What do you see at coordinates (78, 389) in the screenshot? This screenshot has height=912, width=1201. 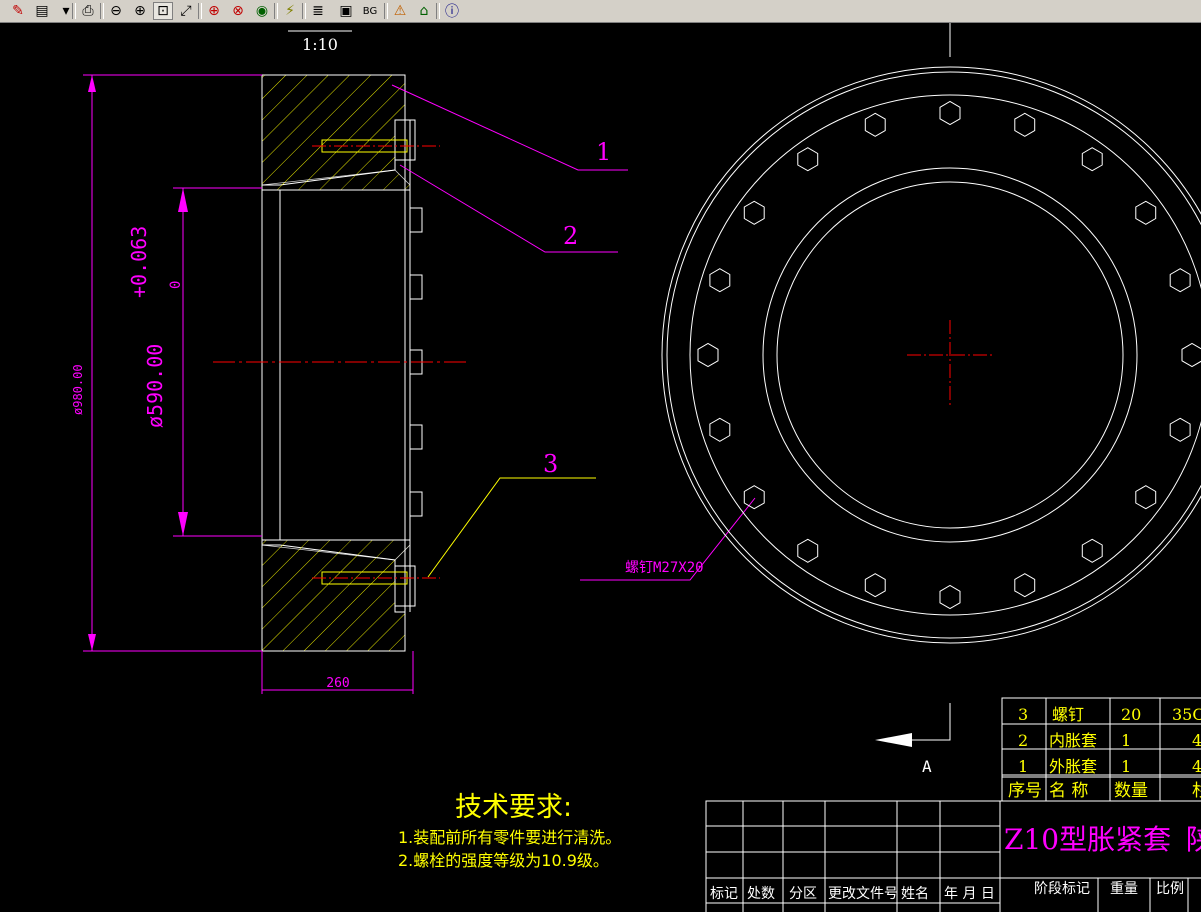 I see `outer-diameter-dimension: ø980.00` at bounding box center [78, 389].